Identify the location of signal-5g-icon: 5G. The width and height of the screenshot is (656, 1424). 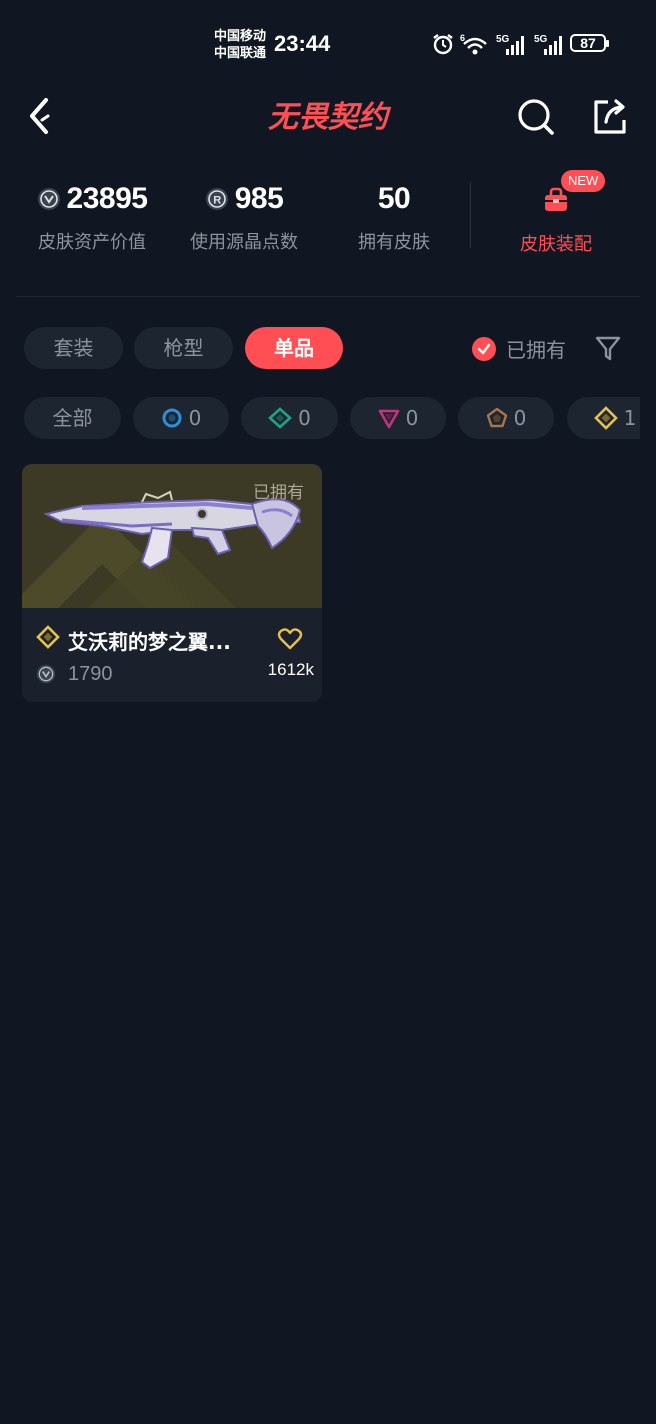
(510, 44).